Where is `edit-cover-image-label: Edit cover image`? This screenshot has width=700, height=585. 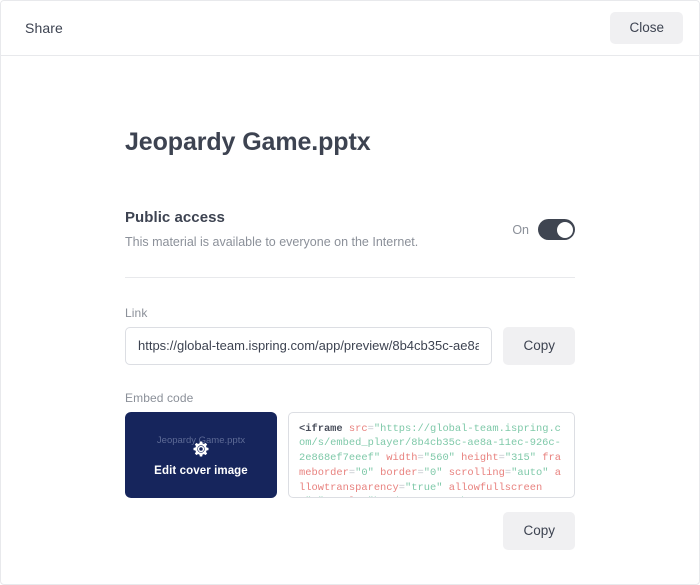 edit-cover-image-label: Edit cover image is located at coordinates (201, 470).